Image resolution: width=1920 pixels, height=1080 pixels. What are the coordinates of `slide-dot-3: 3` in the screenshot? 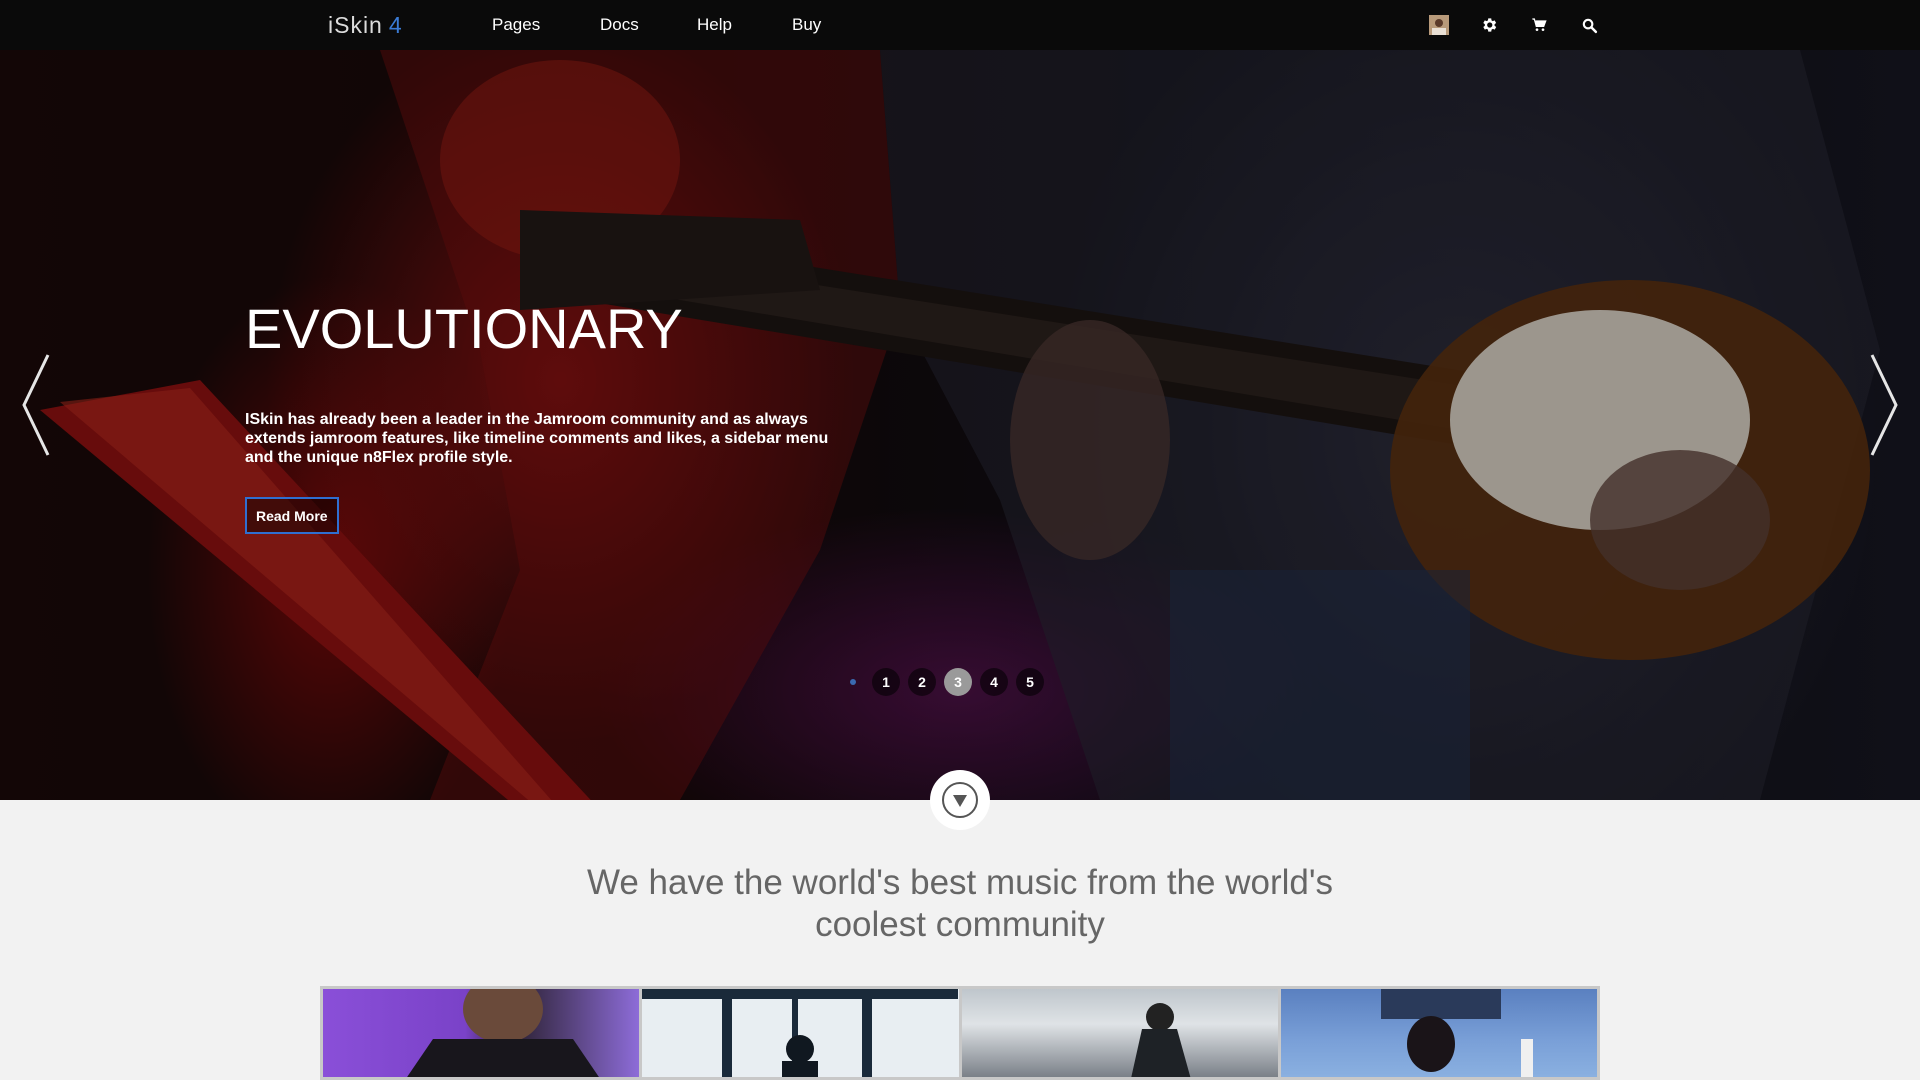 It's located at (958, 682).